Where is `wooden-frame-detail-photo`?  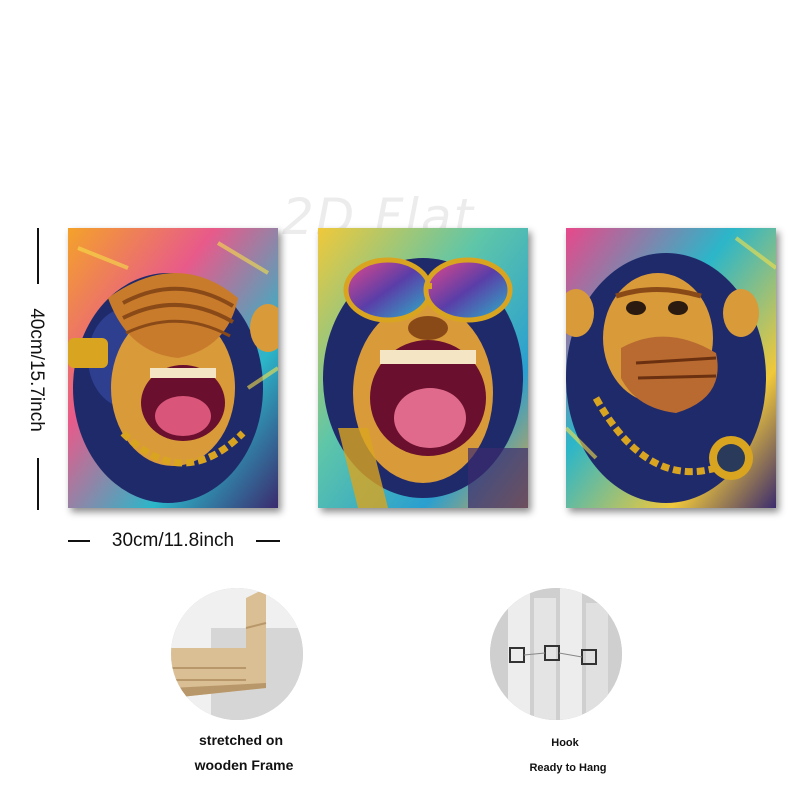 wooden-frame-detail-photo is located at coordinates (237, 654).